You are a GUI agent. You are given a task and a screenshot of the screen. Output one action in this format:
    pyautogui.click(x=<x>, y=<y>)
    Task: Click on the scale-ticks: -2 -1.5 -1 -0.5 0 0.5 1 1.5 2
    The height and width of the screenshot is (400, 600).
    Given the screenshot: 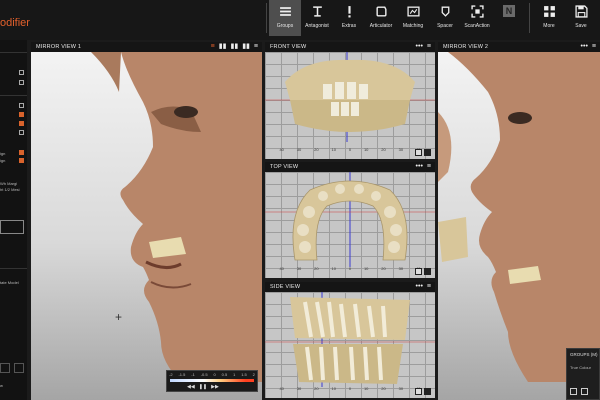 What is the action you would take?
    pyautogui.click(x=212, y=374)
    